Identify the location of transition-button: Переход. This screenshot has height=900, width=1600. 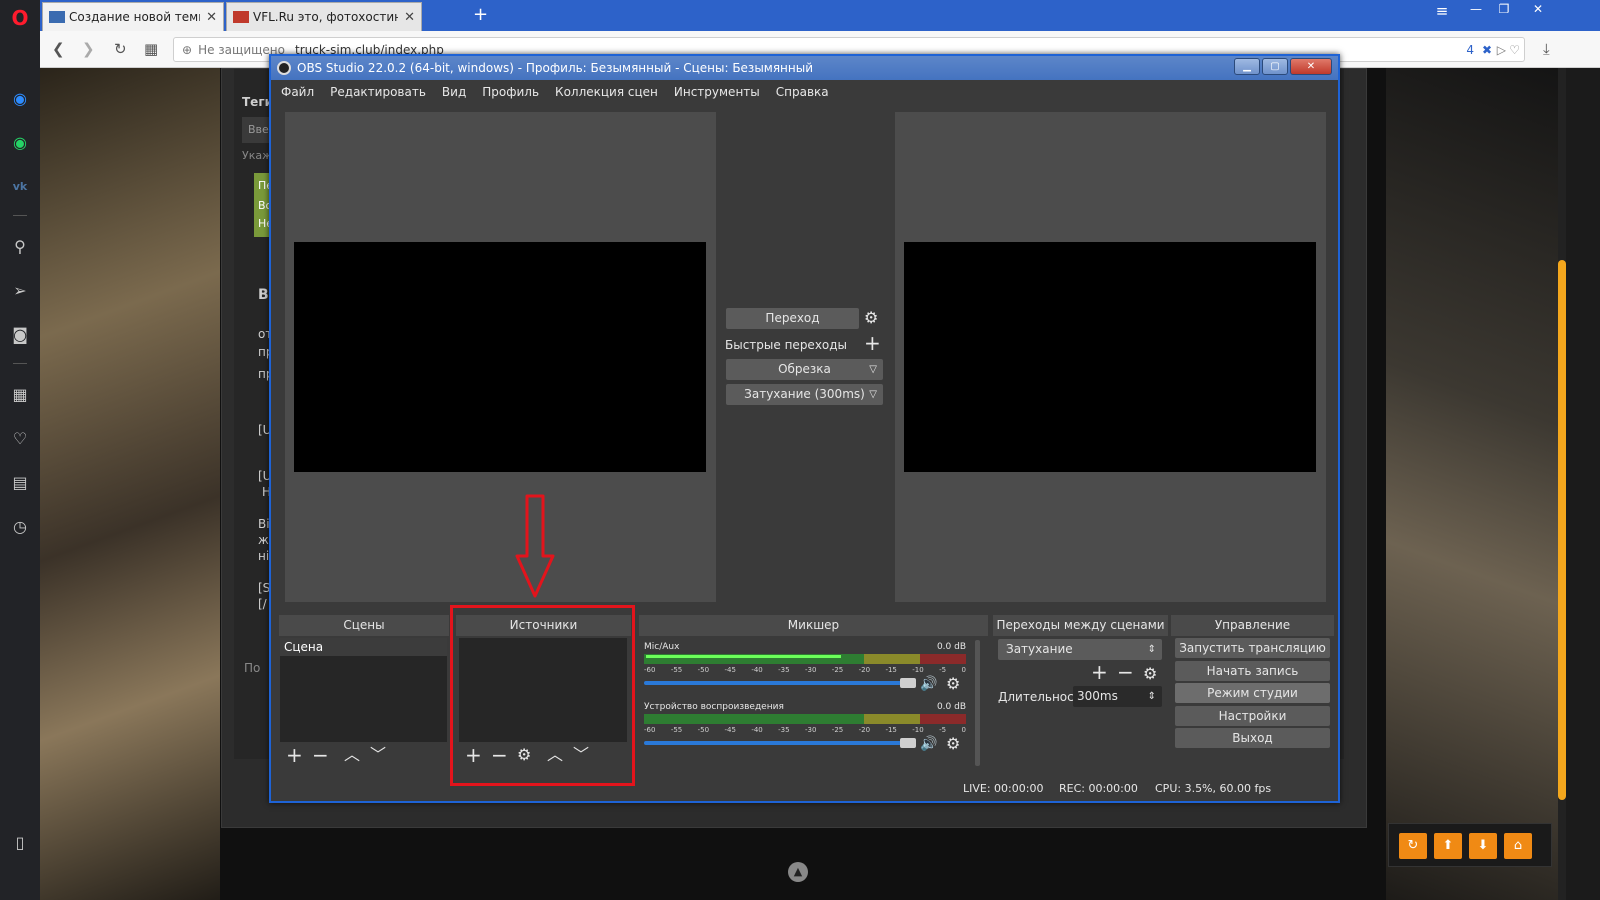
(792, 318).